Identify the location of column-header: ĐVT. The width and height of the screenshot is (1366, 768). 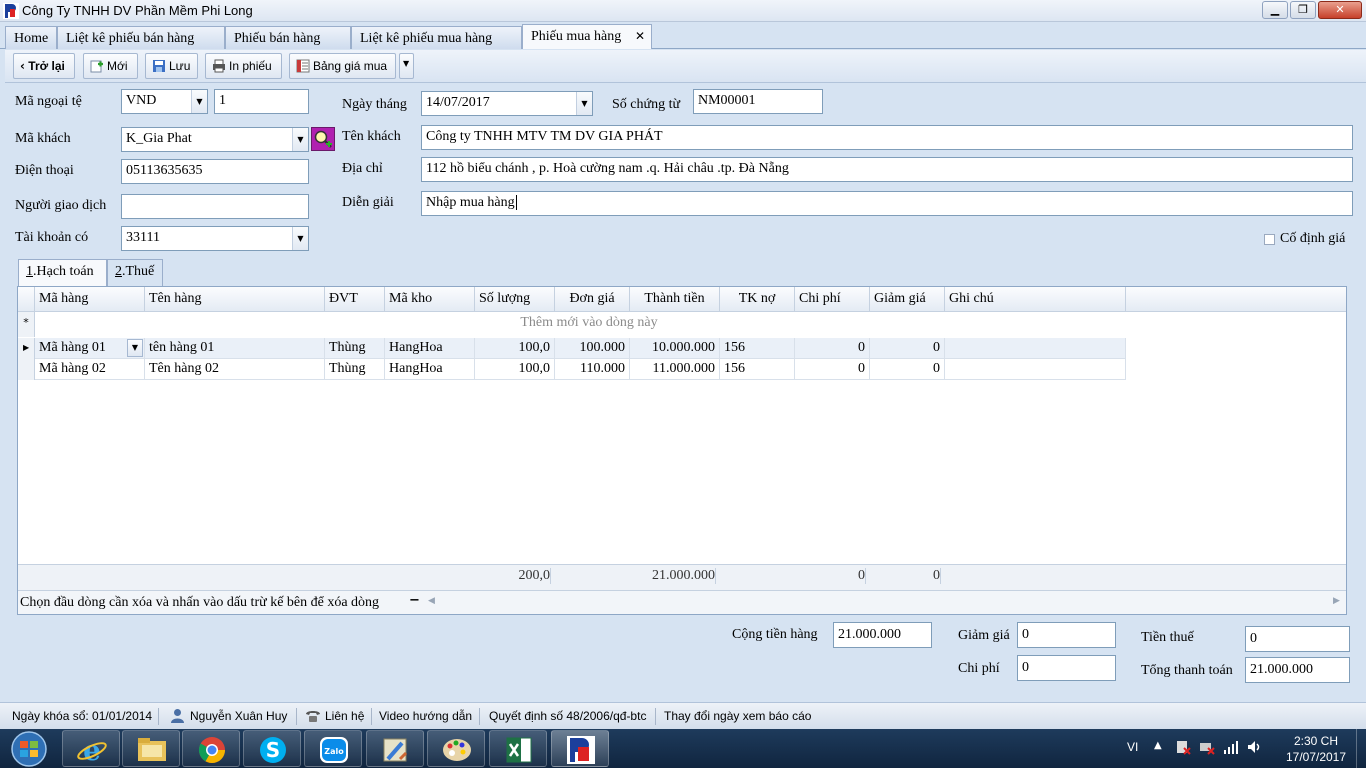
(355, 299).